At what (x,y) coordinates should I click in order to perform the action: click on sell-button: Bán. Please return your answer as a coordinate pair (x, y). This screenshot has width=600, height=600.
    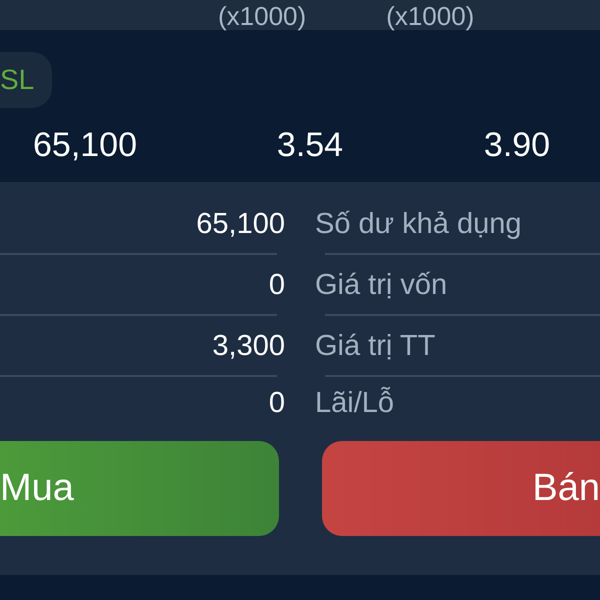
    Looking at the image, I should click on (461, 488).